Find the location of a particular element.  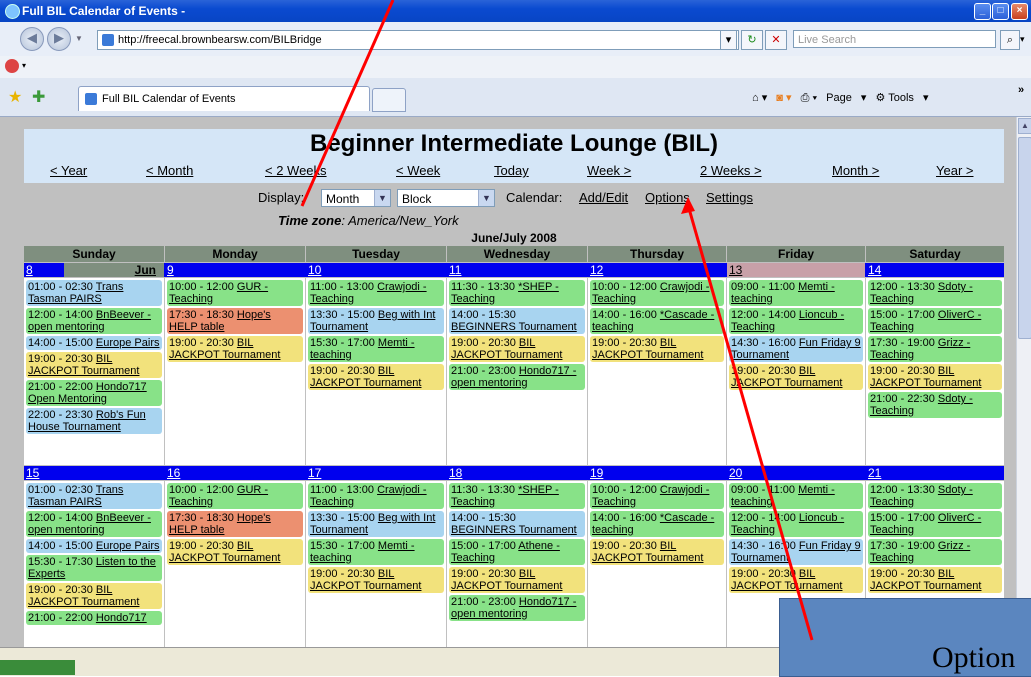

calendar-event: 15:30 - 17:30 Listen to the Experts is located at coordinates (94, 568).